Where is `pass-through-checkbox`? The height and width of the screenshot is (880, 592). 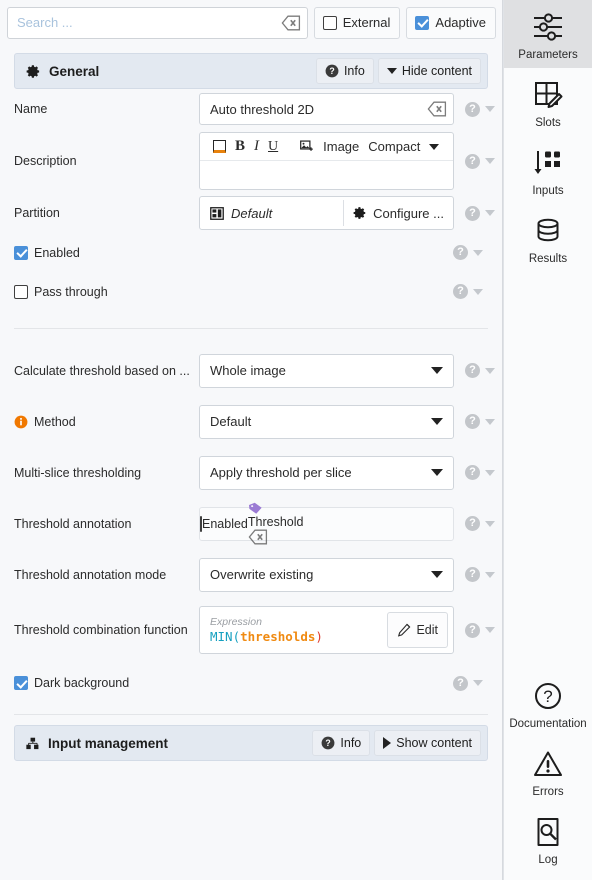 pass-through-checkbox is located at coordinates (21, 291).